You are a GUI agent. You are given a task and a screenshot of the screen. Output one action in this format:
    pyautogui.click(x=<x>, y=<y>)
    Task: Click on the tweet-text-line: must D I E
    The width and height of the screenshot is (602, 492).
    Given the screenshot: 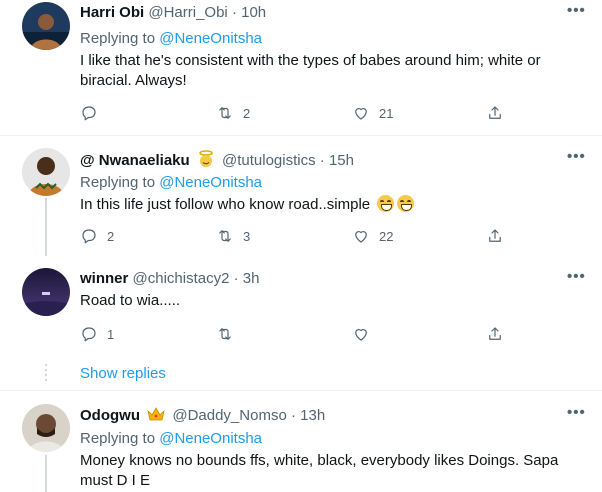 What is the action you would take?
    pyautogui.click(x=115, y=480)
    